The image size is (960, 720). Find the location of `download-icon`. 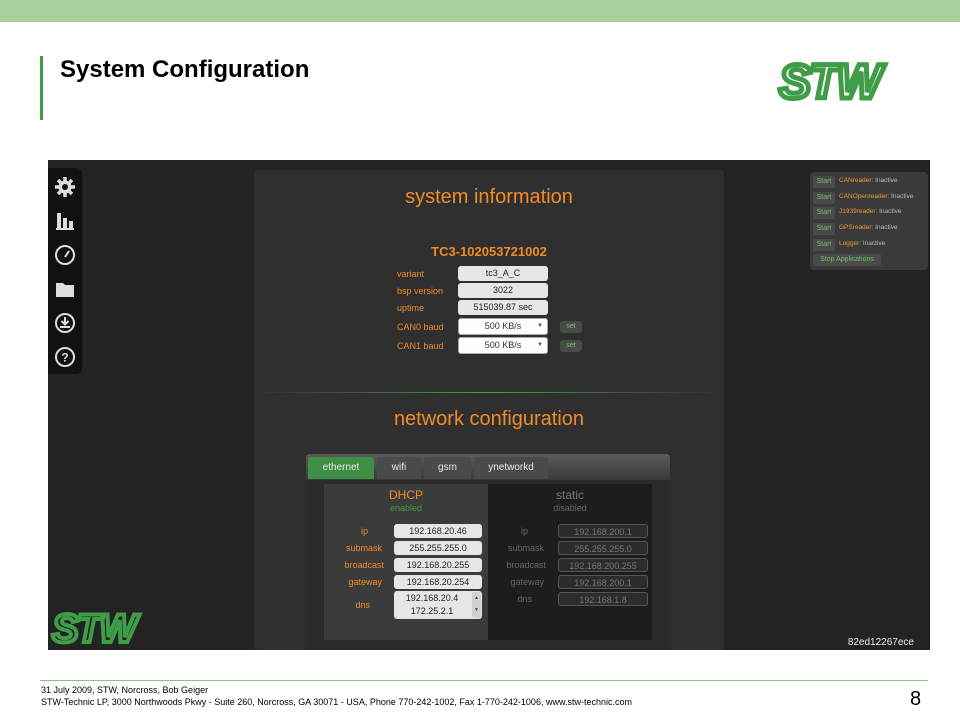

download-icon is located at coordinates (65, 323).